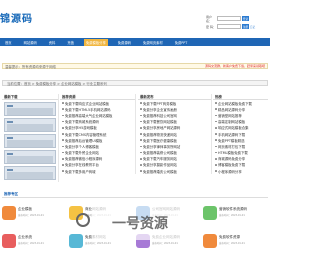 This screenshot has width=320, height=261. I want to click on site-logo: 锦源码, so click(16, 17).